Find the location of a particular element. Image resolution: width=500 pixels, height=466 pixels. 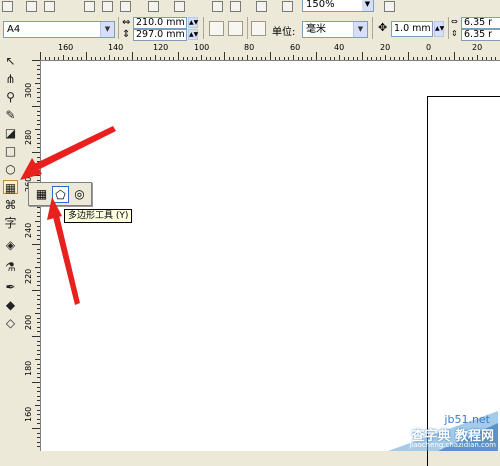

annotation-arrows is located at coordinates (68, 215).